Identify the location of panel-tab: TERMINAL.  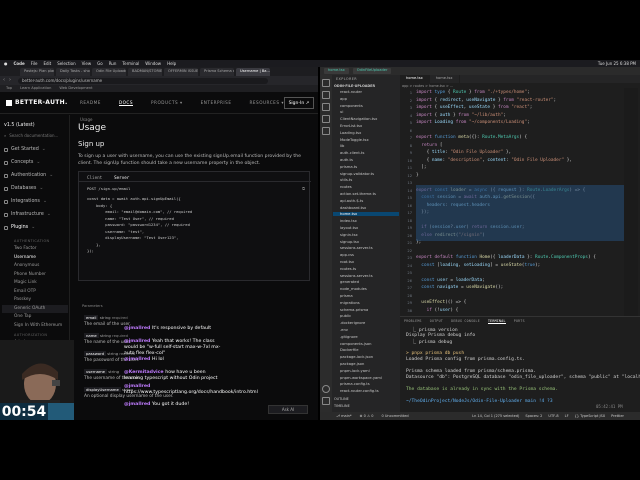
(496, 321).